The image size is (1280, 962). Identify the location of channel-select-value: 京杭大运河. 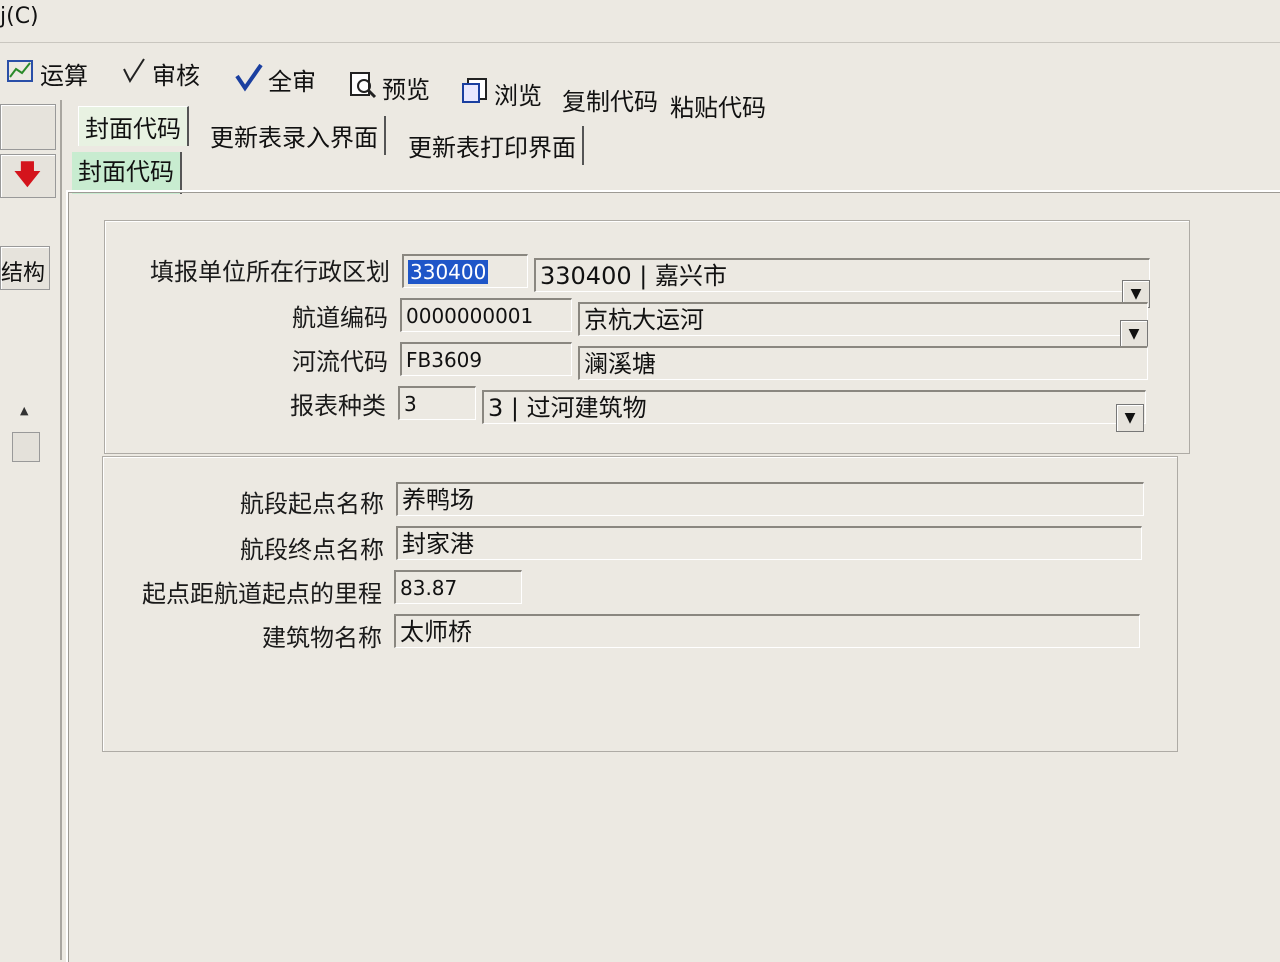
(644, 320).